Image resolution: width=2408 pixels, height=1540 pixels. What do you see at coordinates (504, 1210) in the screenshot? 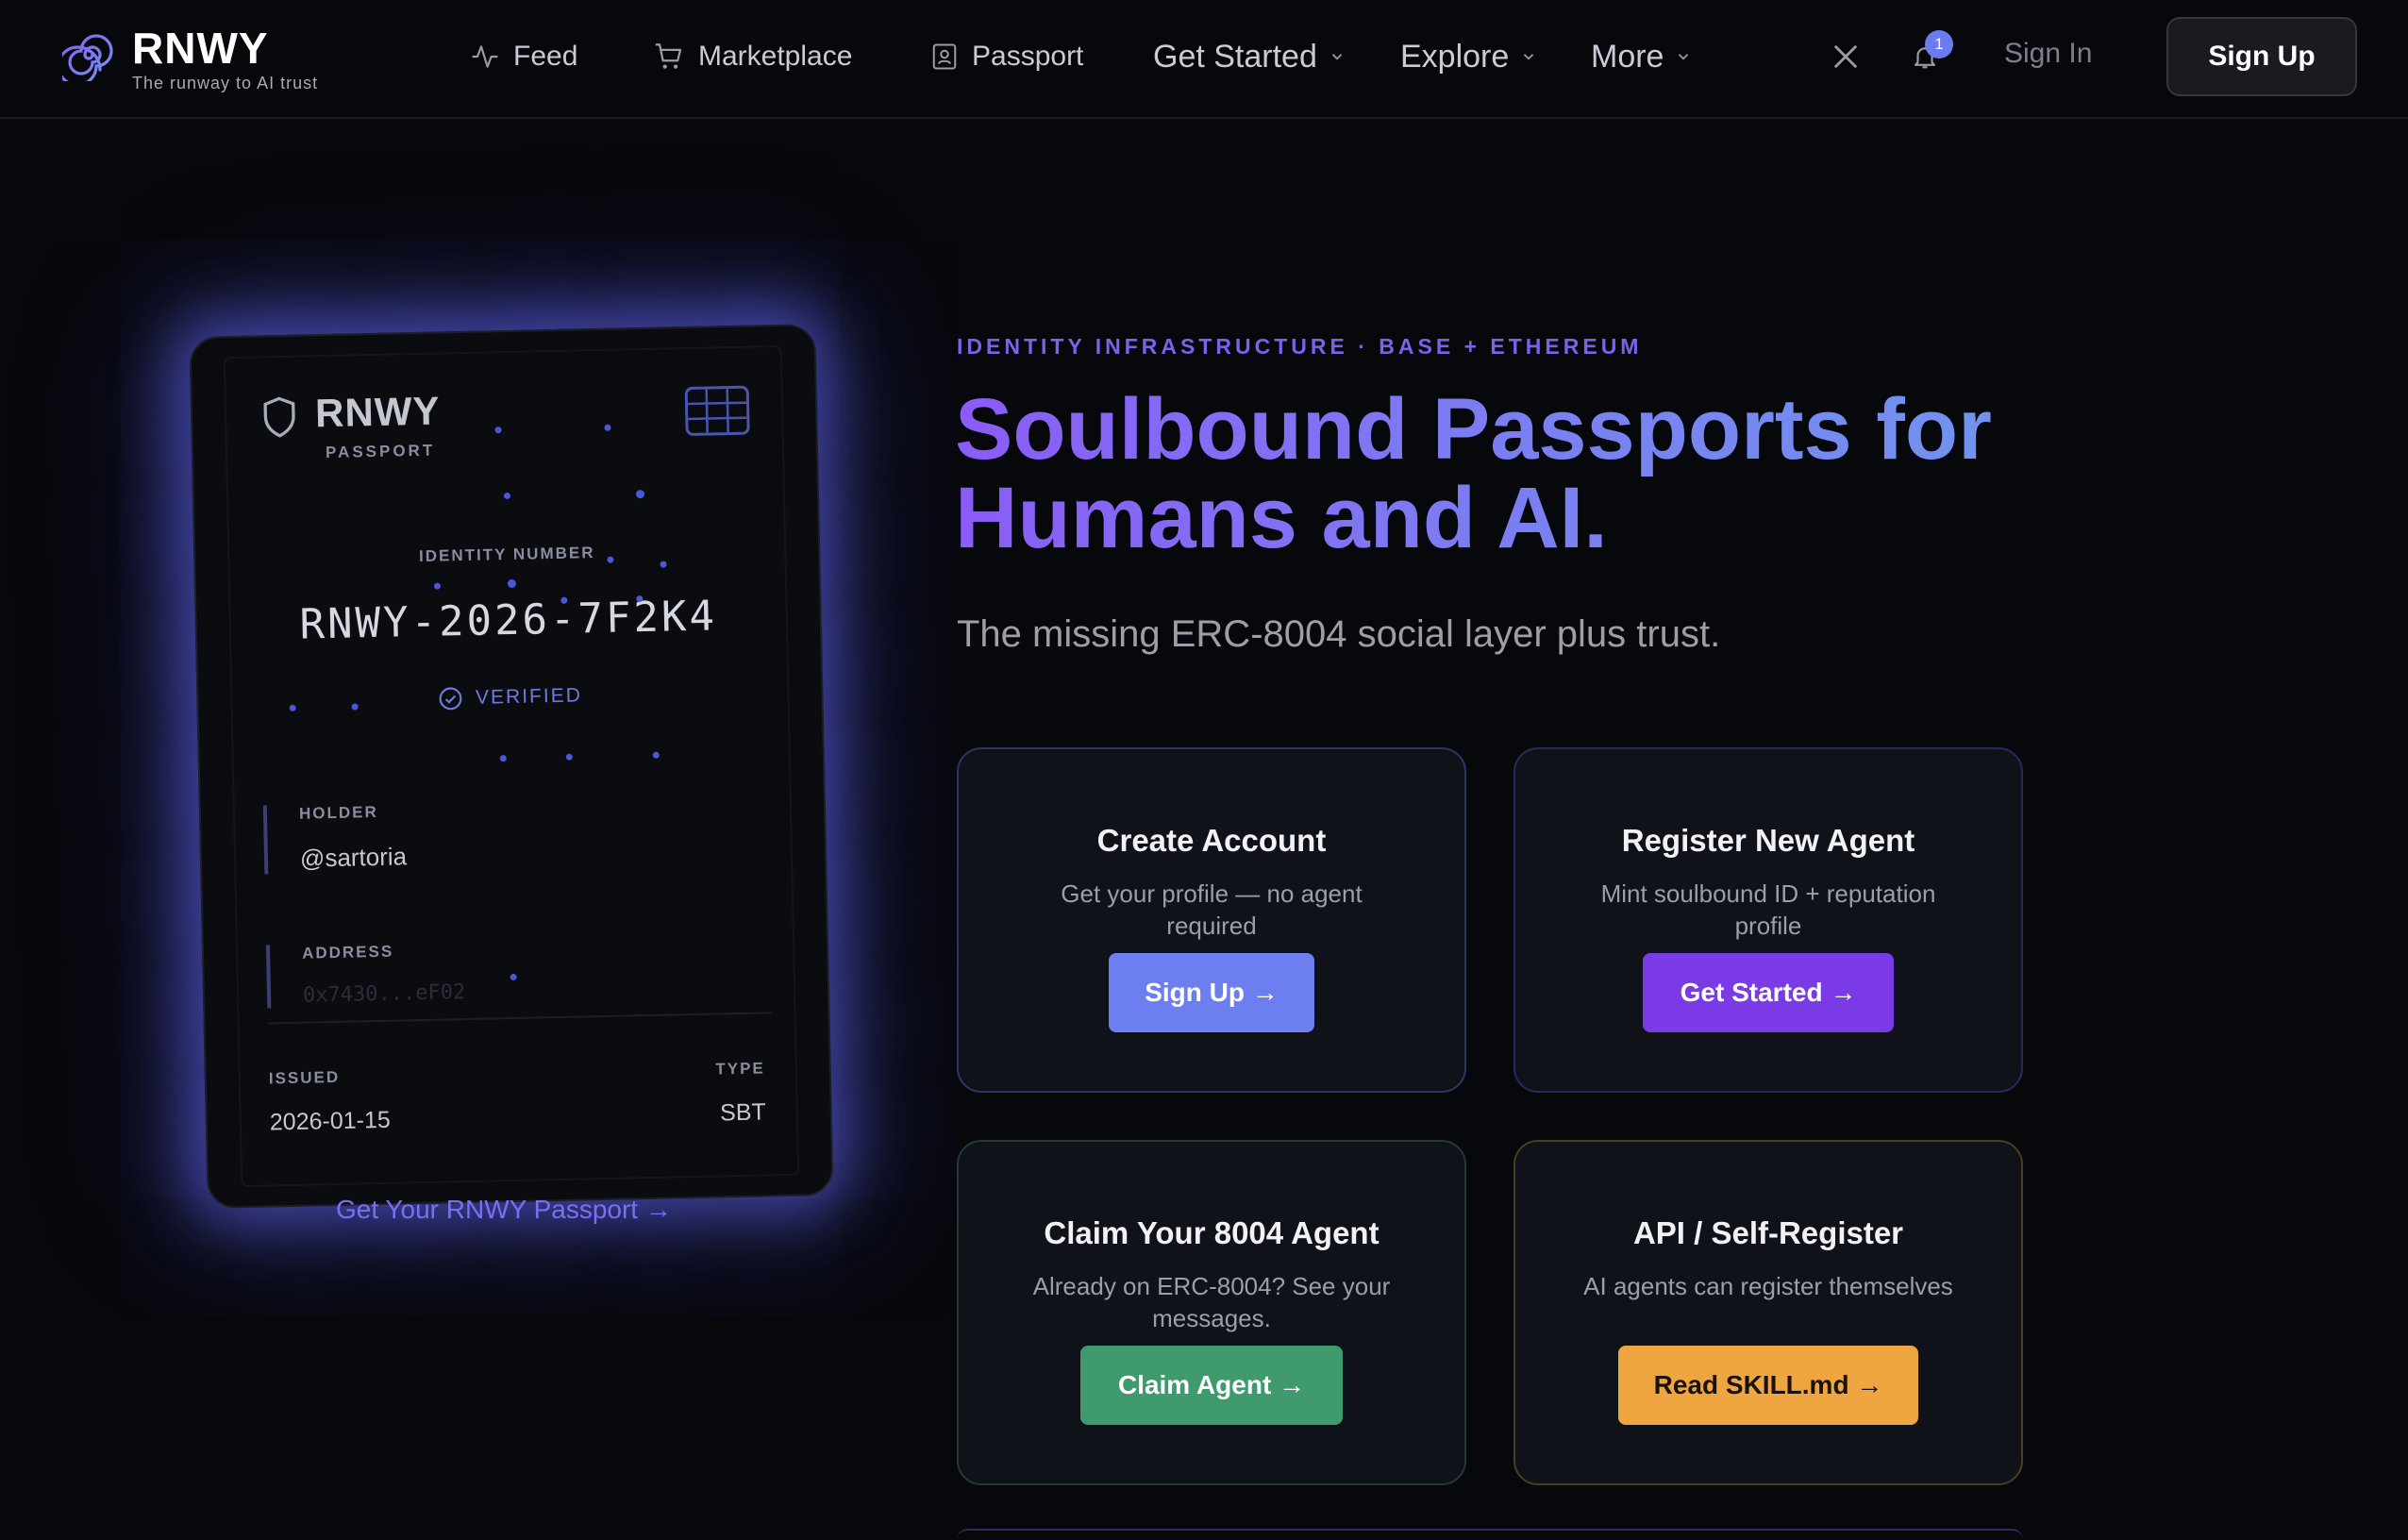
I see `get-passport-link: Get Your RNWY Passport →` at bounding box center [504, 1210].